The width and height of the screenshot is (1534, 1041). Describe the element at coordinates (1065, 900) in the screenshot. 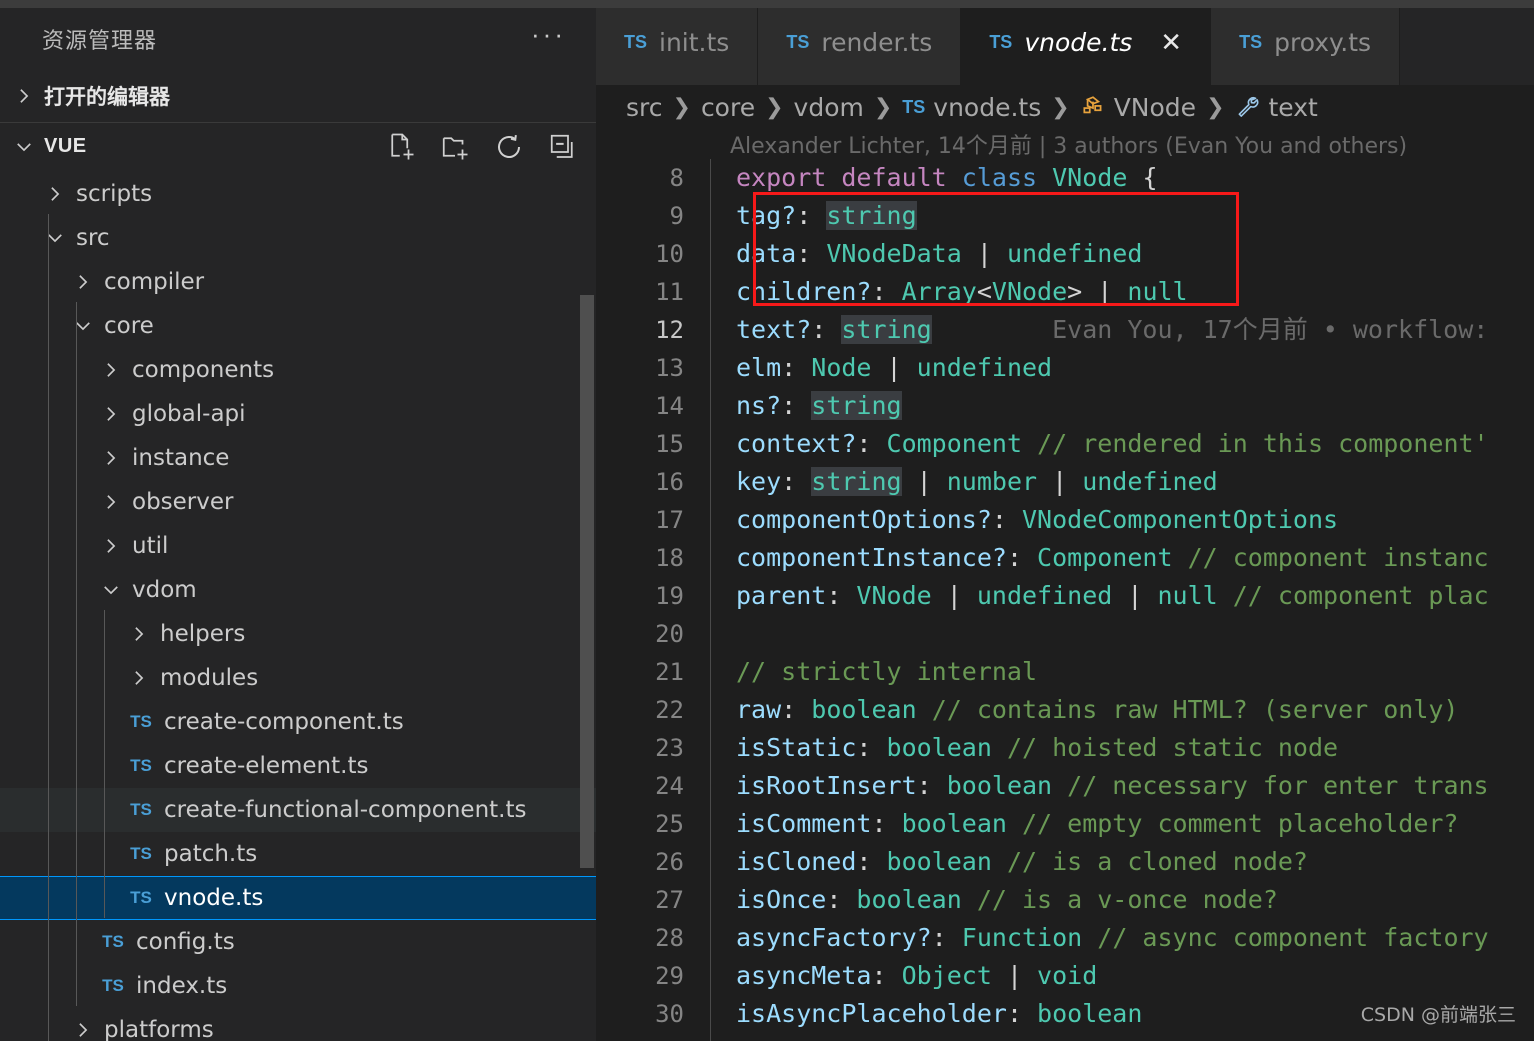

I see `code-line-27: 27 isOnce: boolean // is a v-once node?` at that location.